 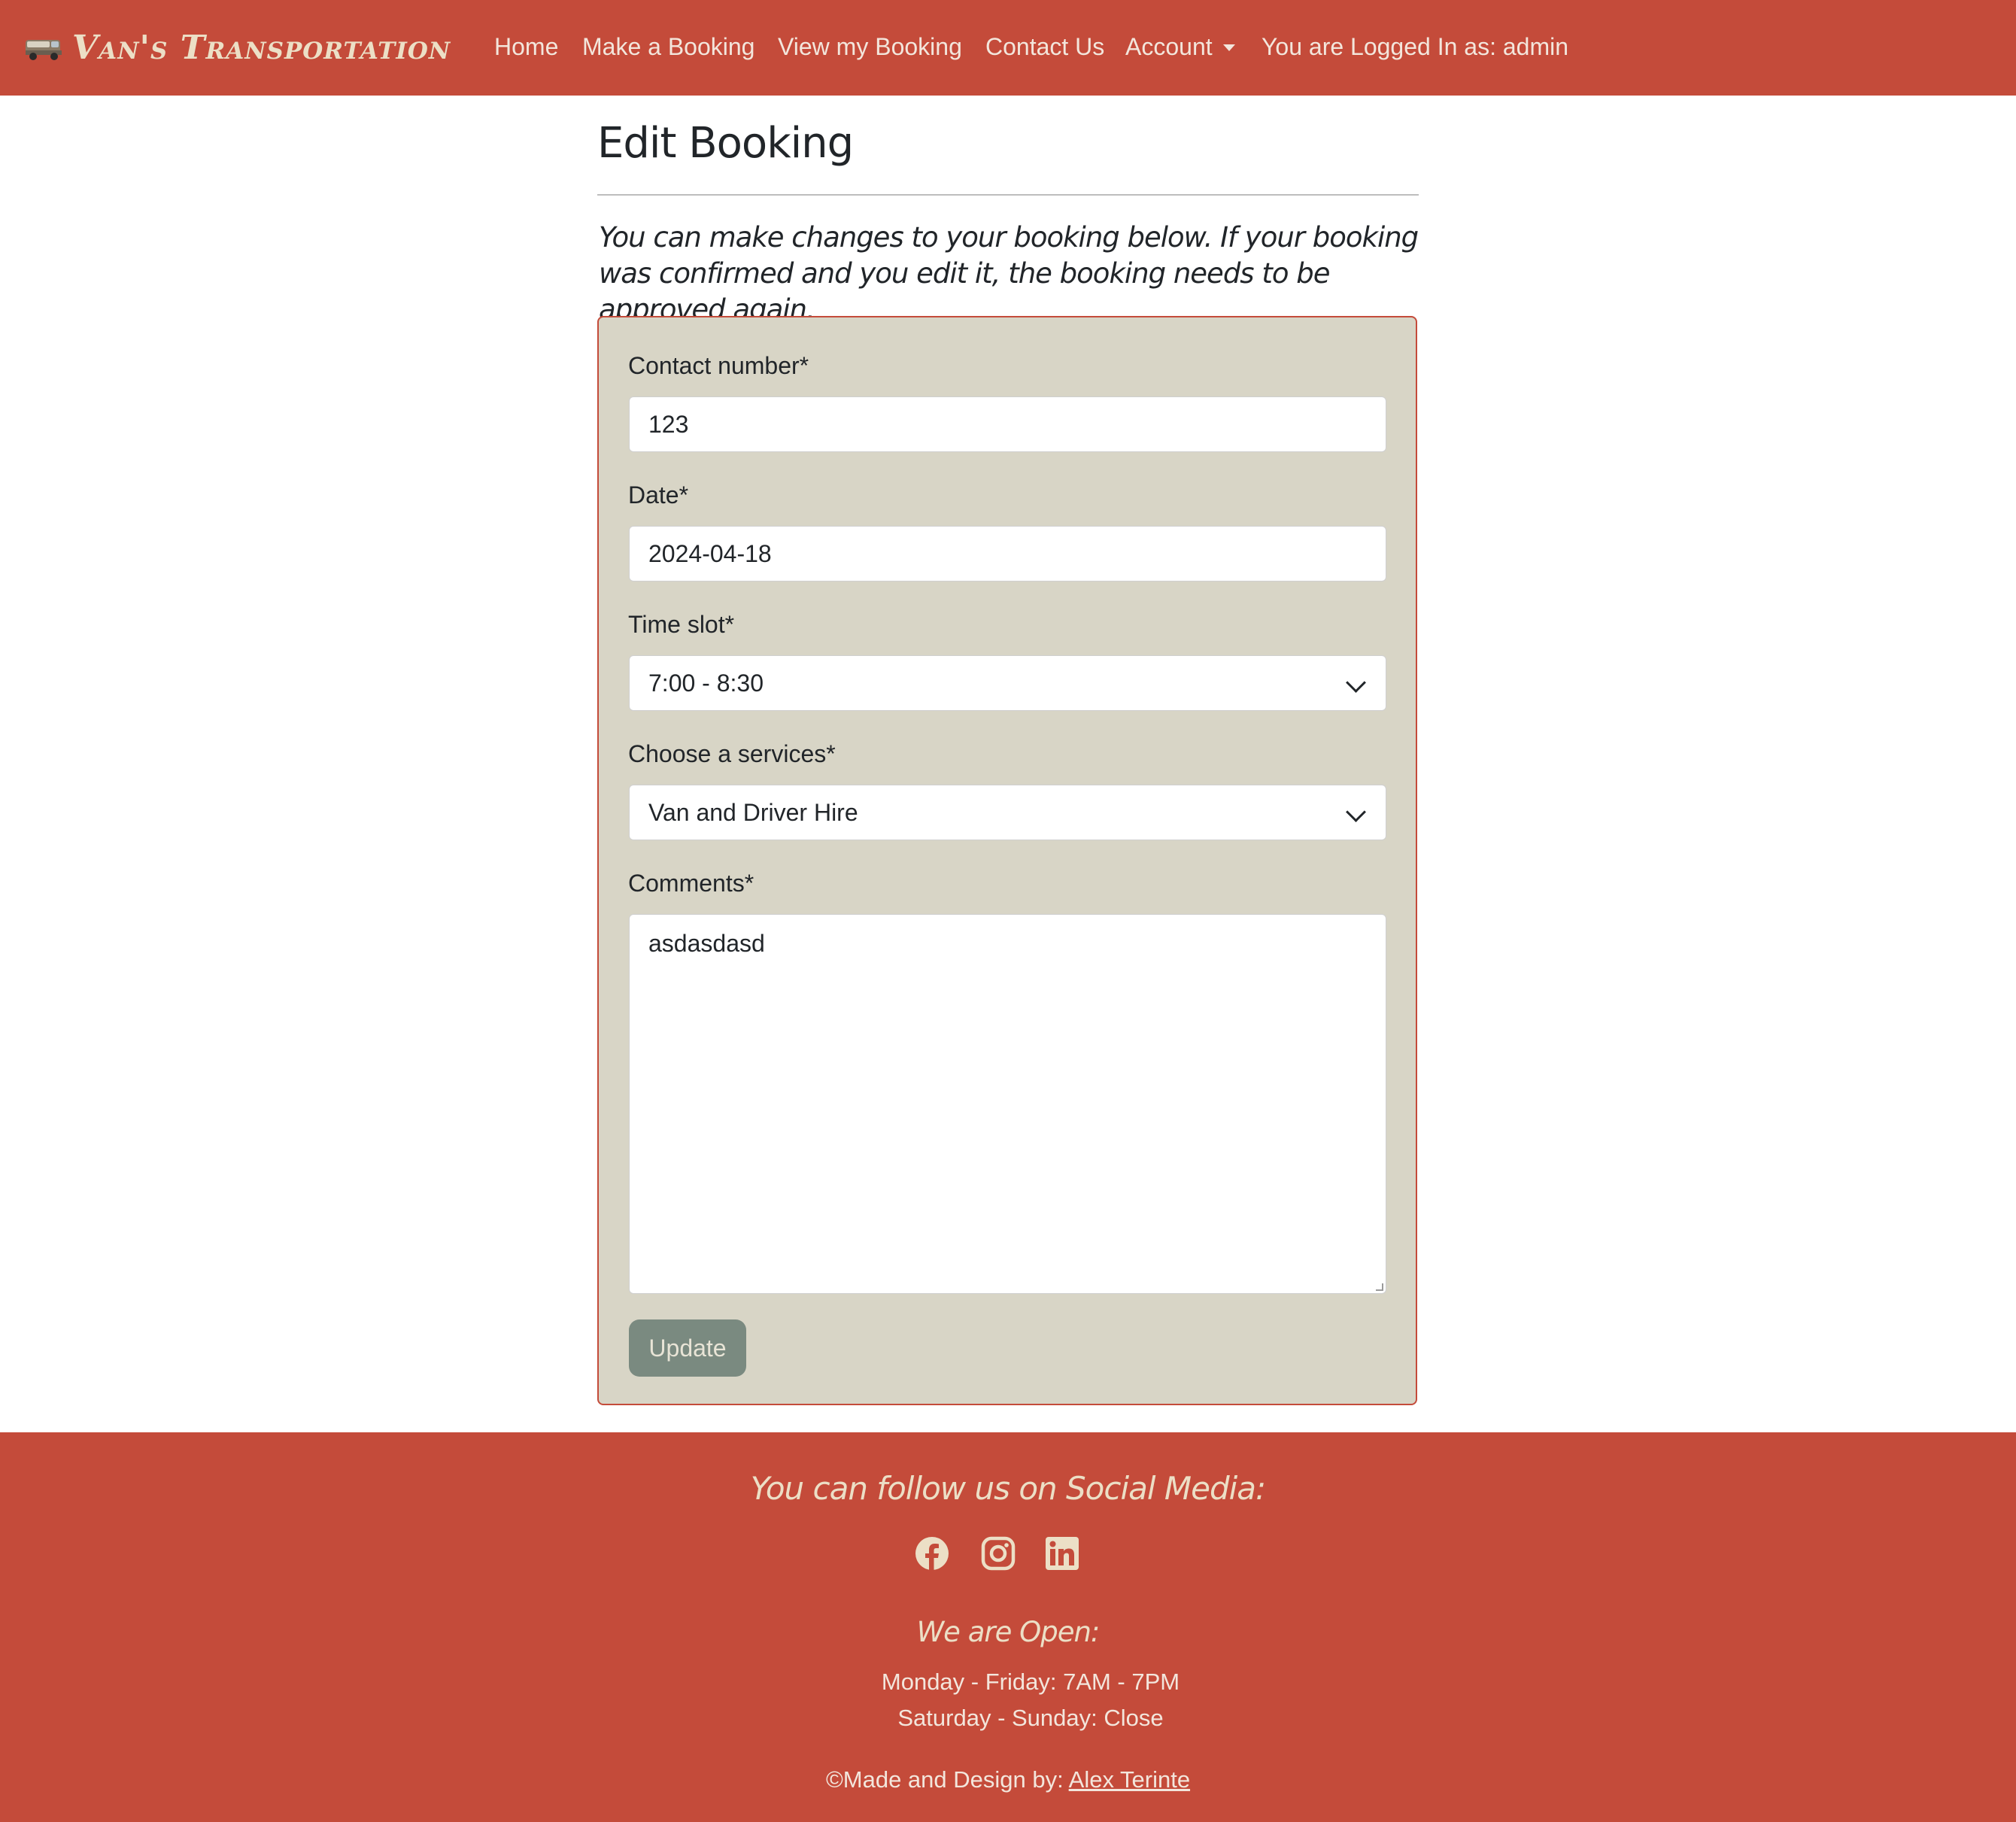 What do you see at coordinates (1379, 1287) in the screenshot?
I see `resize-handle-icon` at bounding box center [1379, 1287].